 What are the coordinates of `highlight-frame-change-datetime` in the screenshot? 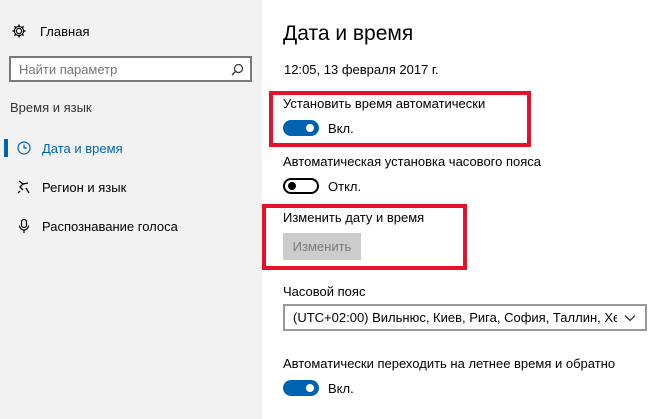 It's located at (364, 237).